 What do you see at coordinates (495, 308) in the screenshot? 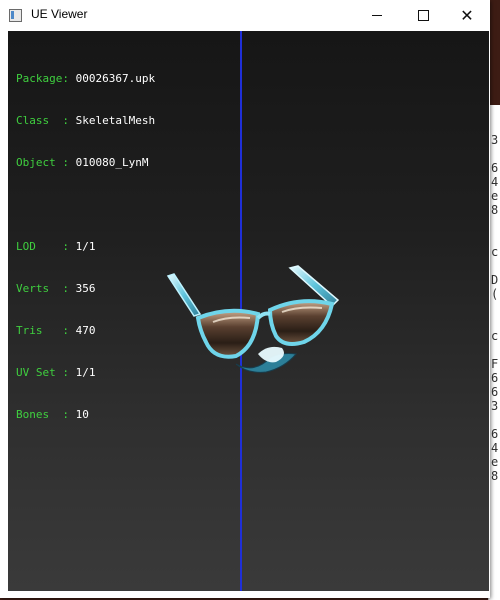
I see `background-app-text: 3 6 4 e 8 c D ( c F 6 6 3 6 4 e 8` at bounding box center [495, 308].